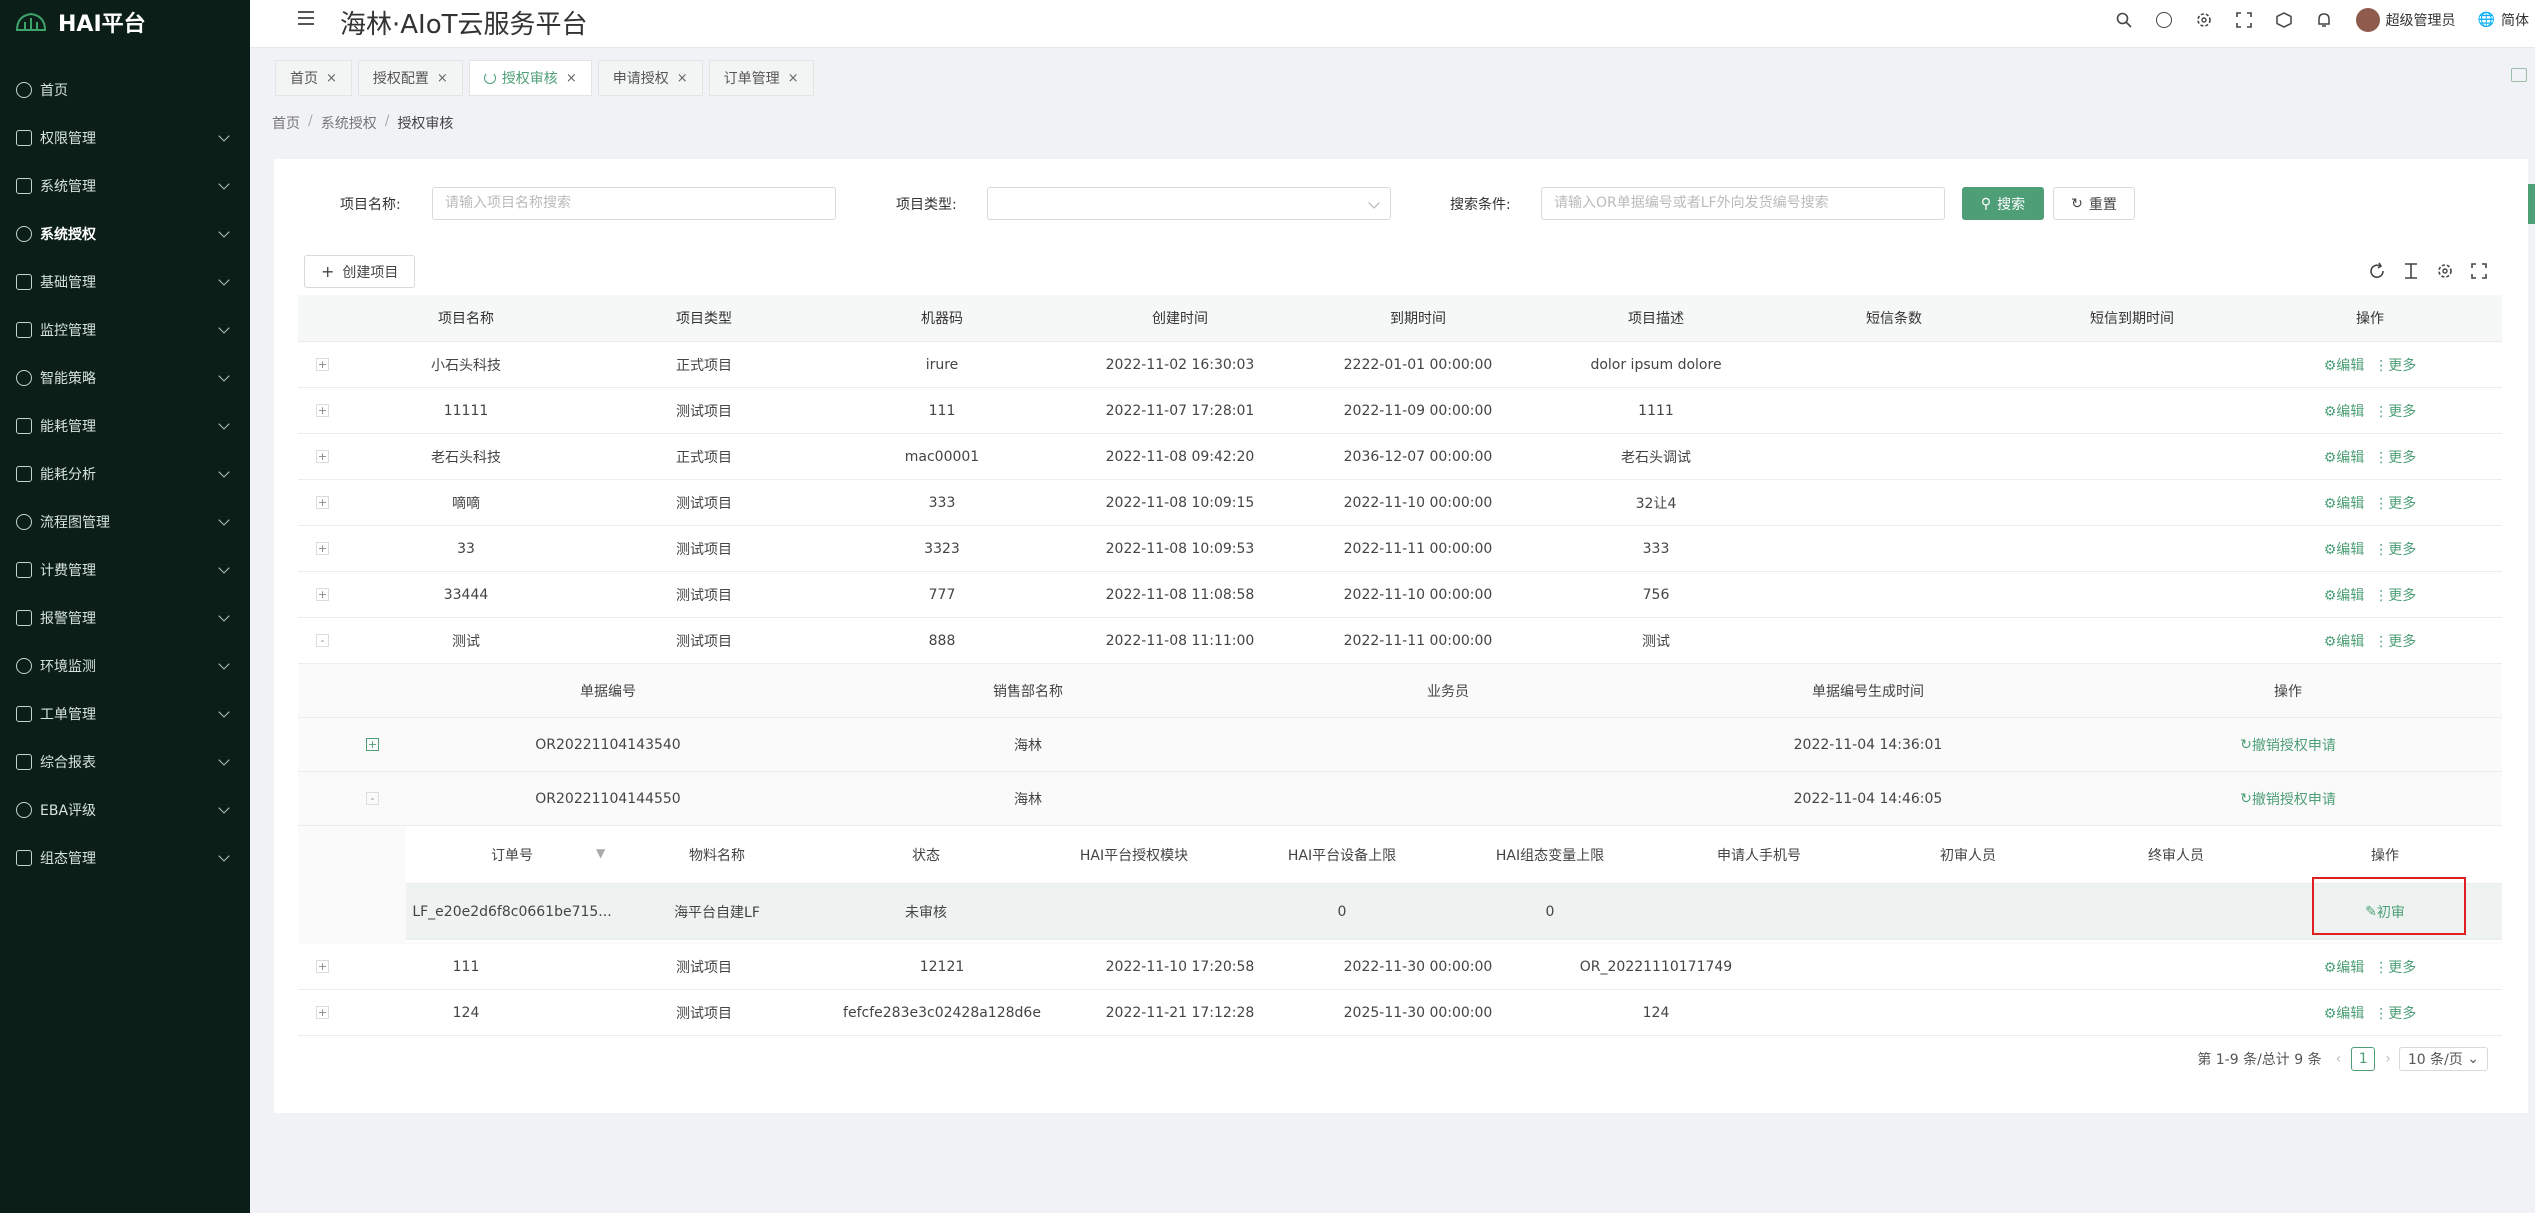 The width and height of the screenshot is (2535, 1213). What do you see at coordinates (1189, 203) in the screenshot?
I see `project-type-select` at bounding box center [1189, 203].